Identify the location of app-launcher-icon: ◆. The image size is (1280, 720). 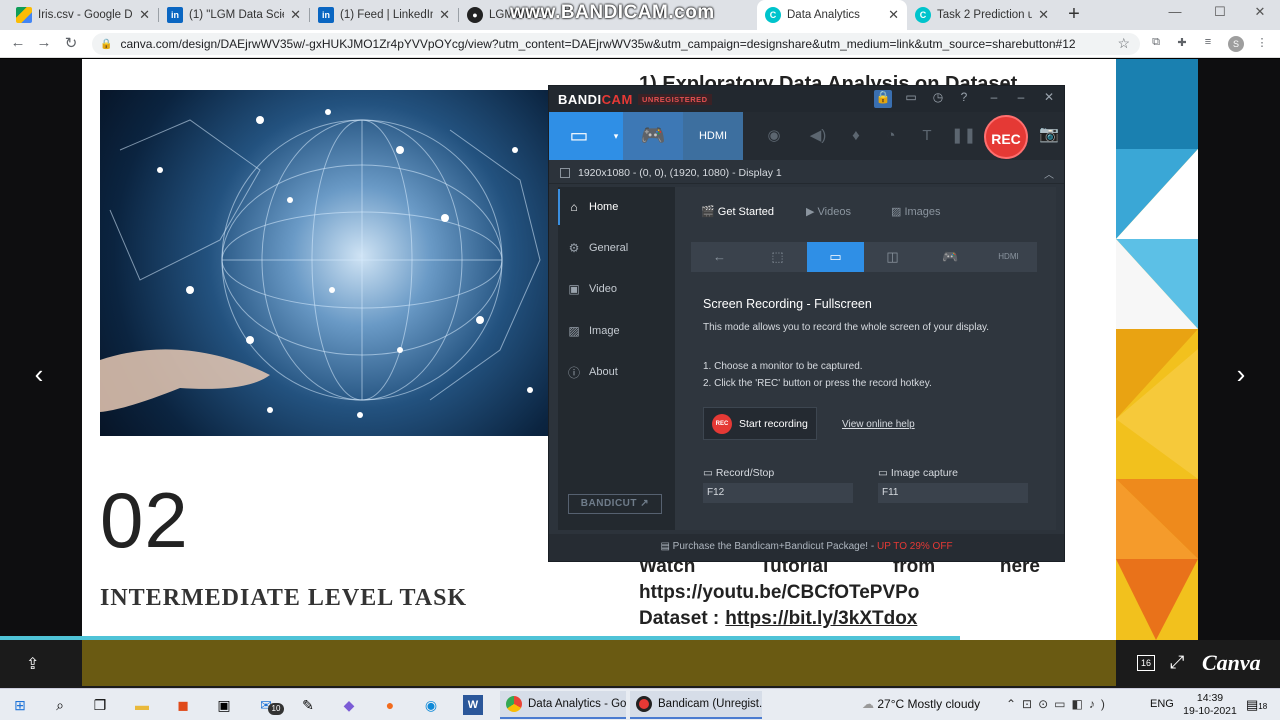
(349, 705).